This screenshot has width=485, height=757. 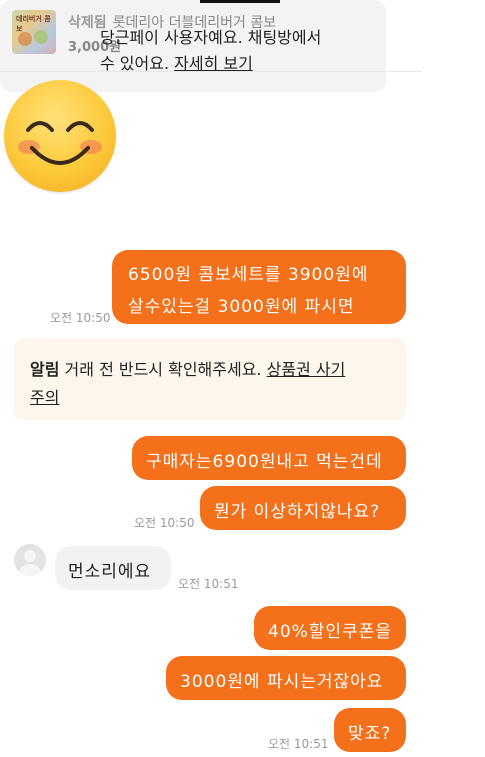 I want to click on chat-bubble-sent: 구매자는6900원내고 먹는건데, so click(x=269, y=458).